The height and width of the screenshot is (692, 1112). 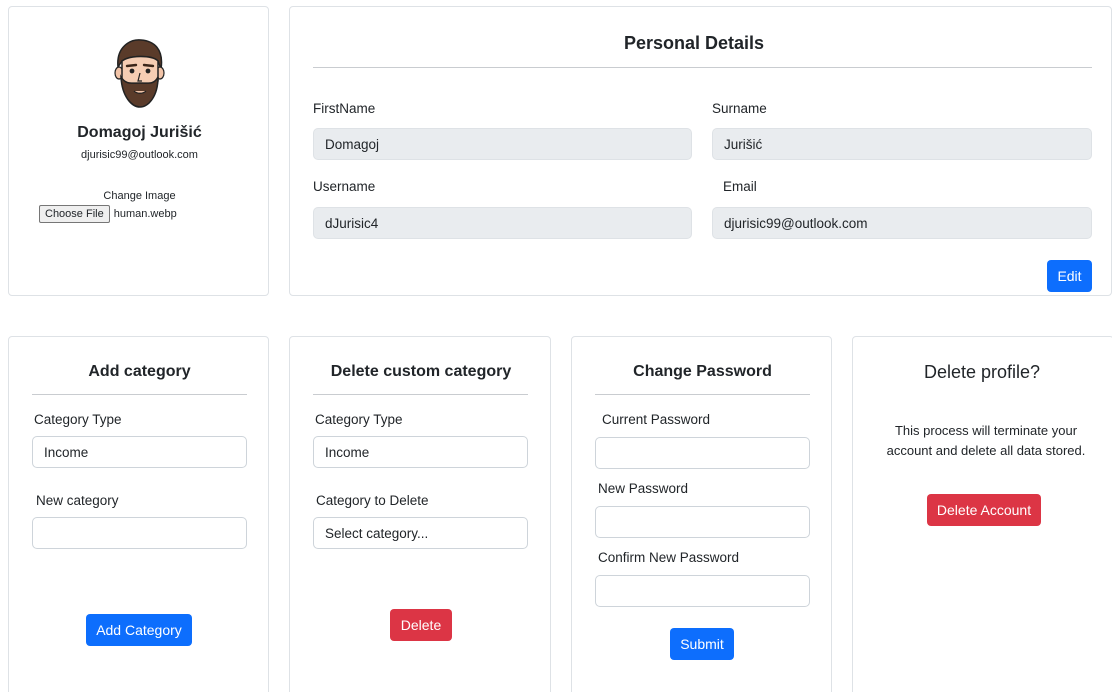 I want to click on surname-field: Jurišić, so click(x=902, y=144).